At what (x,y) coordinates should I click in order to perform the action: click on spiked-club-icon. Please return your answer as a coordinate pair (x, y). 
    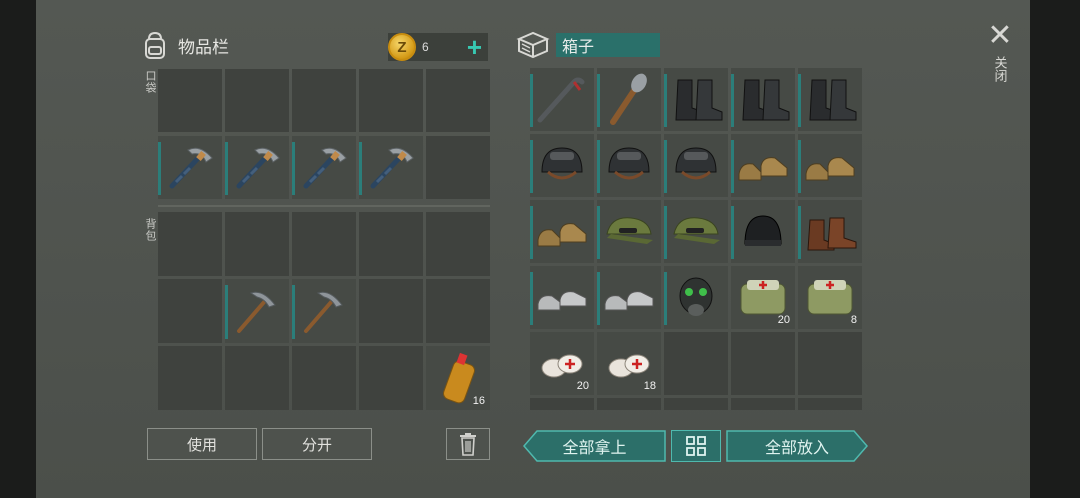
    Looking at the image, I should click on (628, 99).